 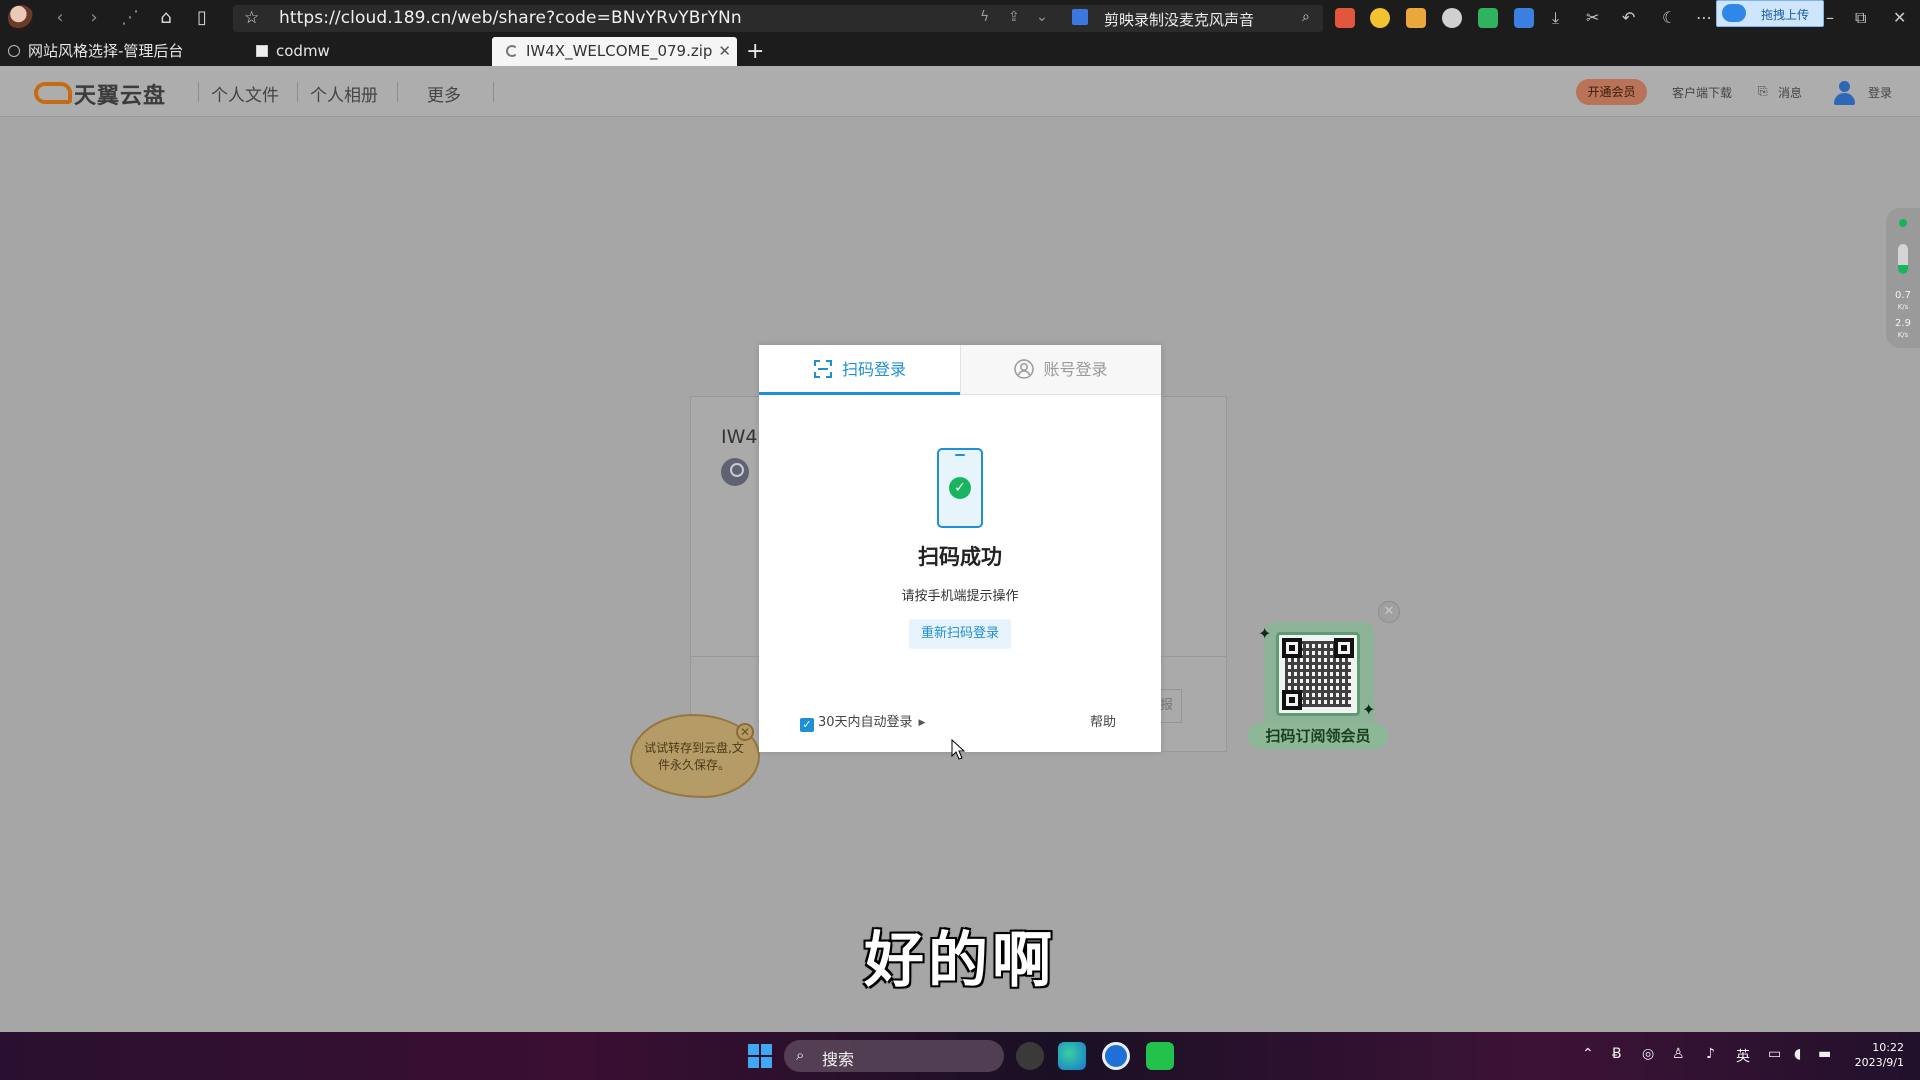 What do you see at coordinates (1790, 92) in the screenshot?
I see `messages-link: 消息` at bounding box center [1790, 92].